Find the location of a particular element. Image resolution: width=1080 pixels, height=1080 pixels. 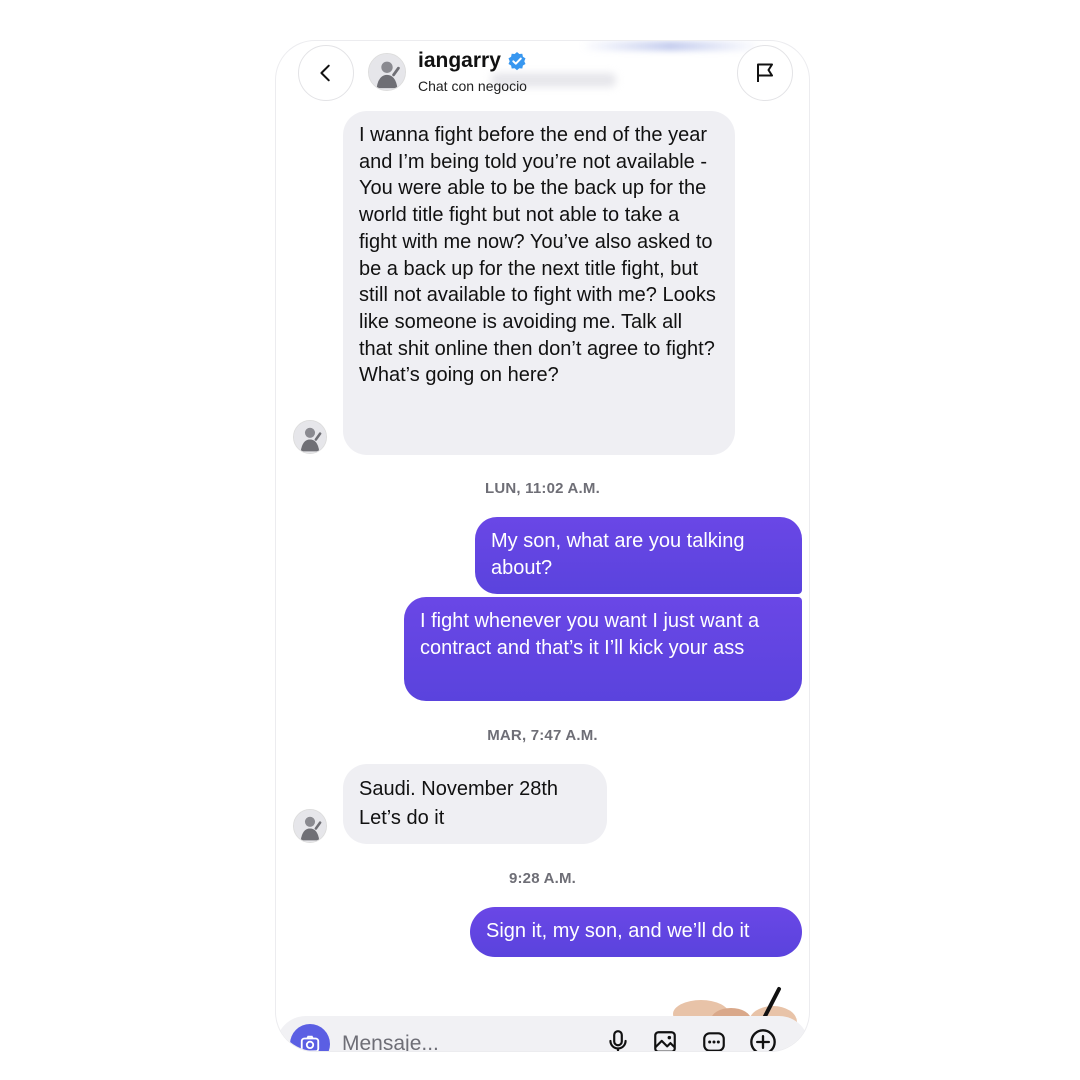

message-bubble-incoming: Saudi. November 28th Let’s do it is located at coordinates (475, 804).